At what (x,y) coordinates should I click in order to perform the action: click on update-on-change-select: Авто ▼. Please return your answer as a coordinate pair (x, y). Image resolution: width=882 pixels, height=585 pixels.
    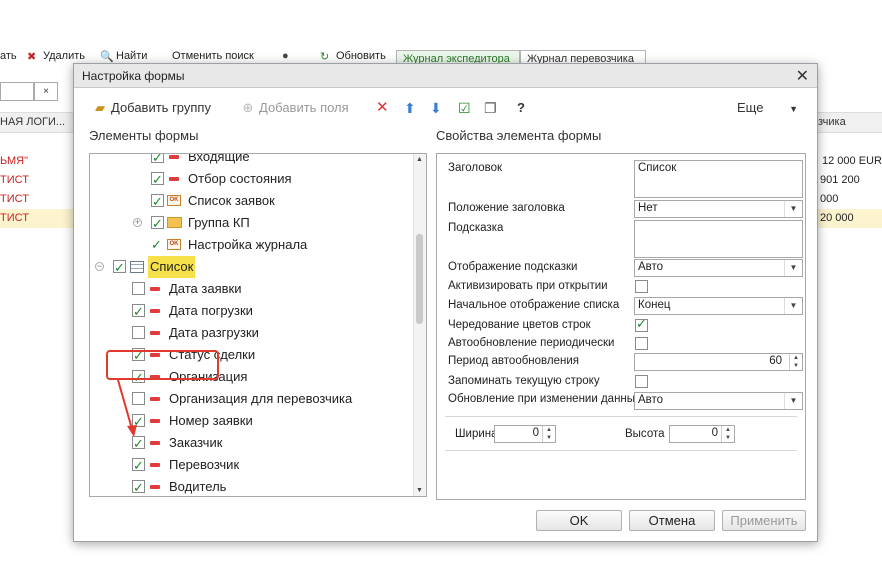
    Looking at the image, I should click on (718, 401).